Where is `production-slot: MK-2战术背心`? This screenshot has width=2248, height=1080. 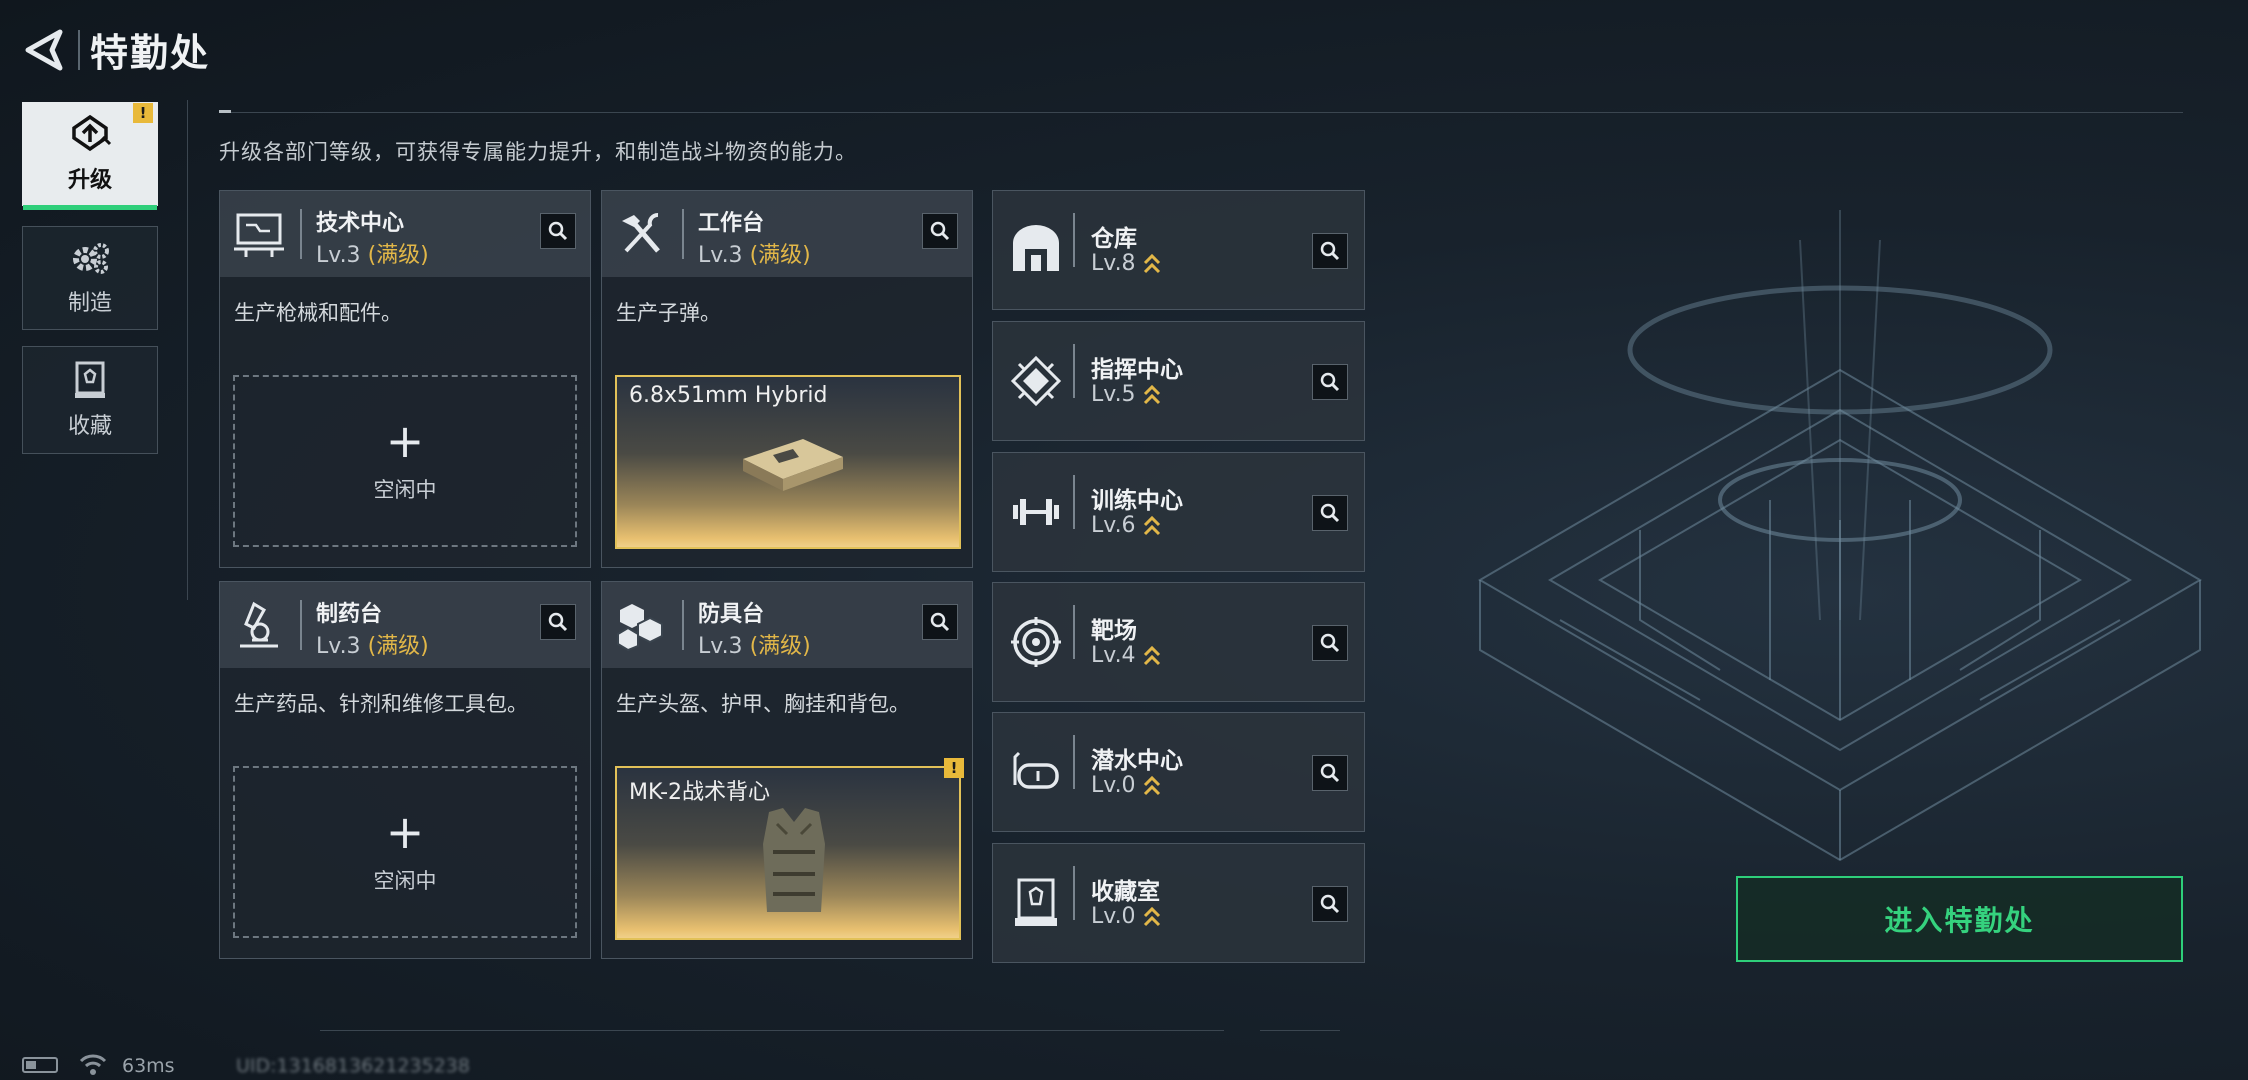 production-slot: MK-2战术背心 is located at coordinates (788, 853).